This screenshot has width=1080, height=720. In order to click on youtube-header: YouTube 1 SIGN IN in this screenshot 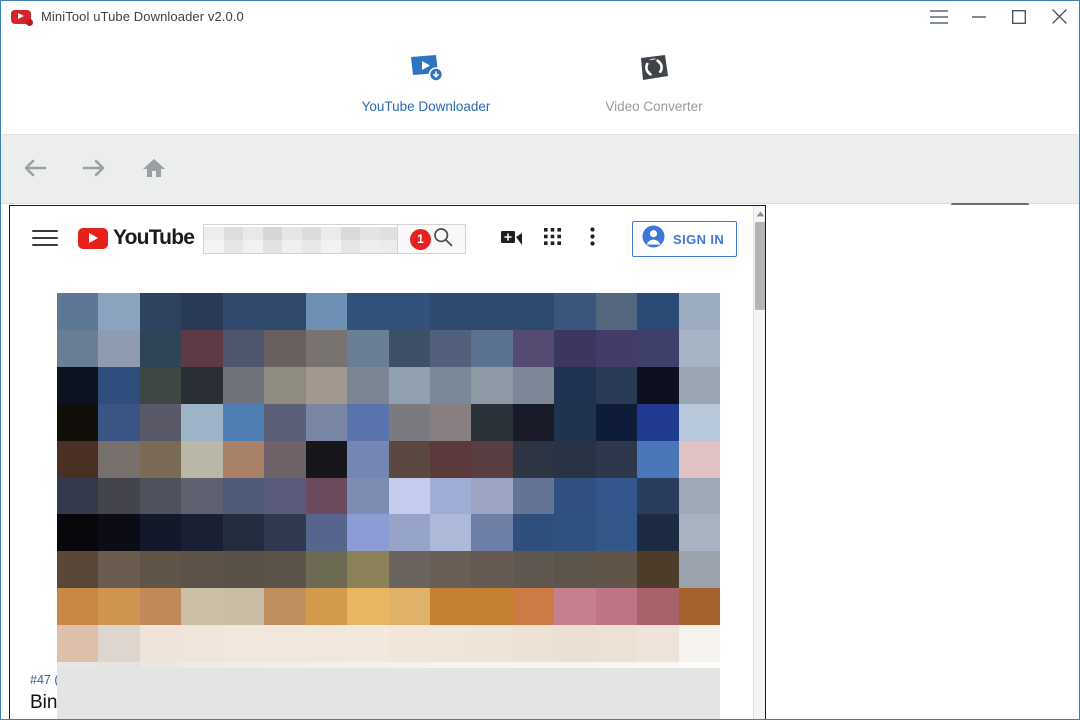, I will do `click(382, 238)`.